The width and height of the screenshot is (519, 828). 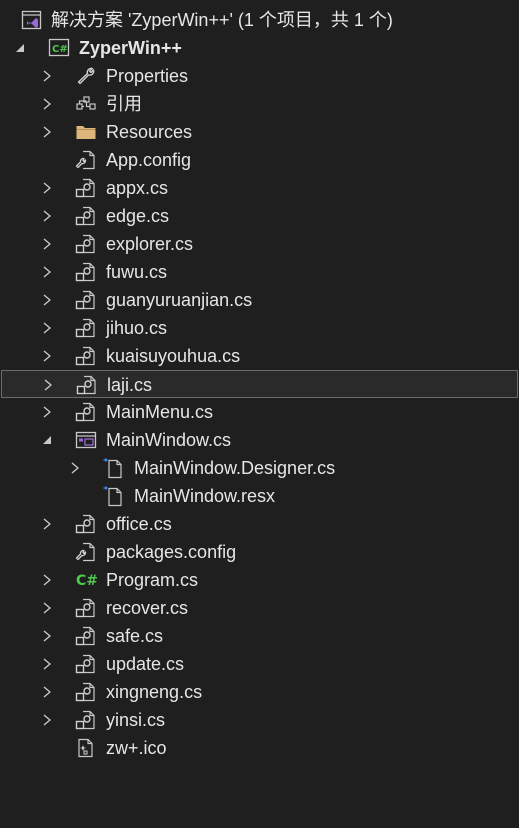 What do you see at coordinates (259, 132) in the screenshot?
I see `tree-item: Resources` at bounding box center [259, 132].